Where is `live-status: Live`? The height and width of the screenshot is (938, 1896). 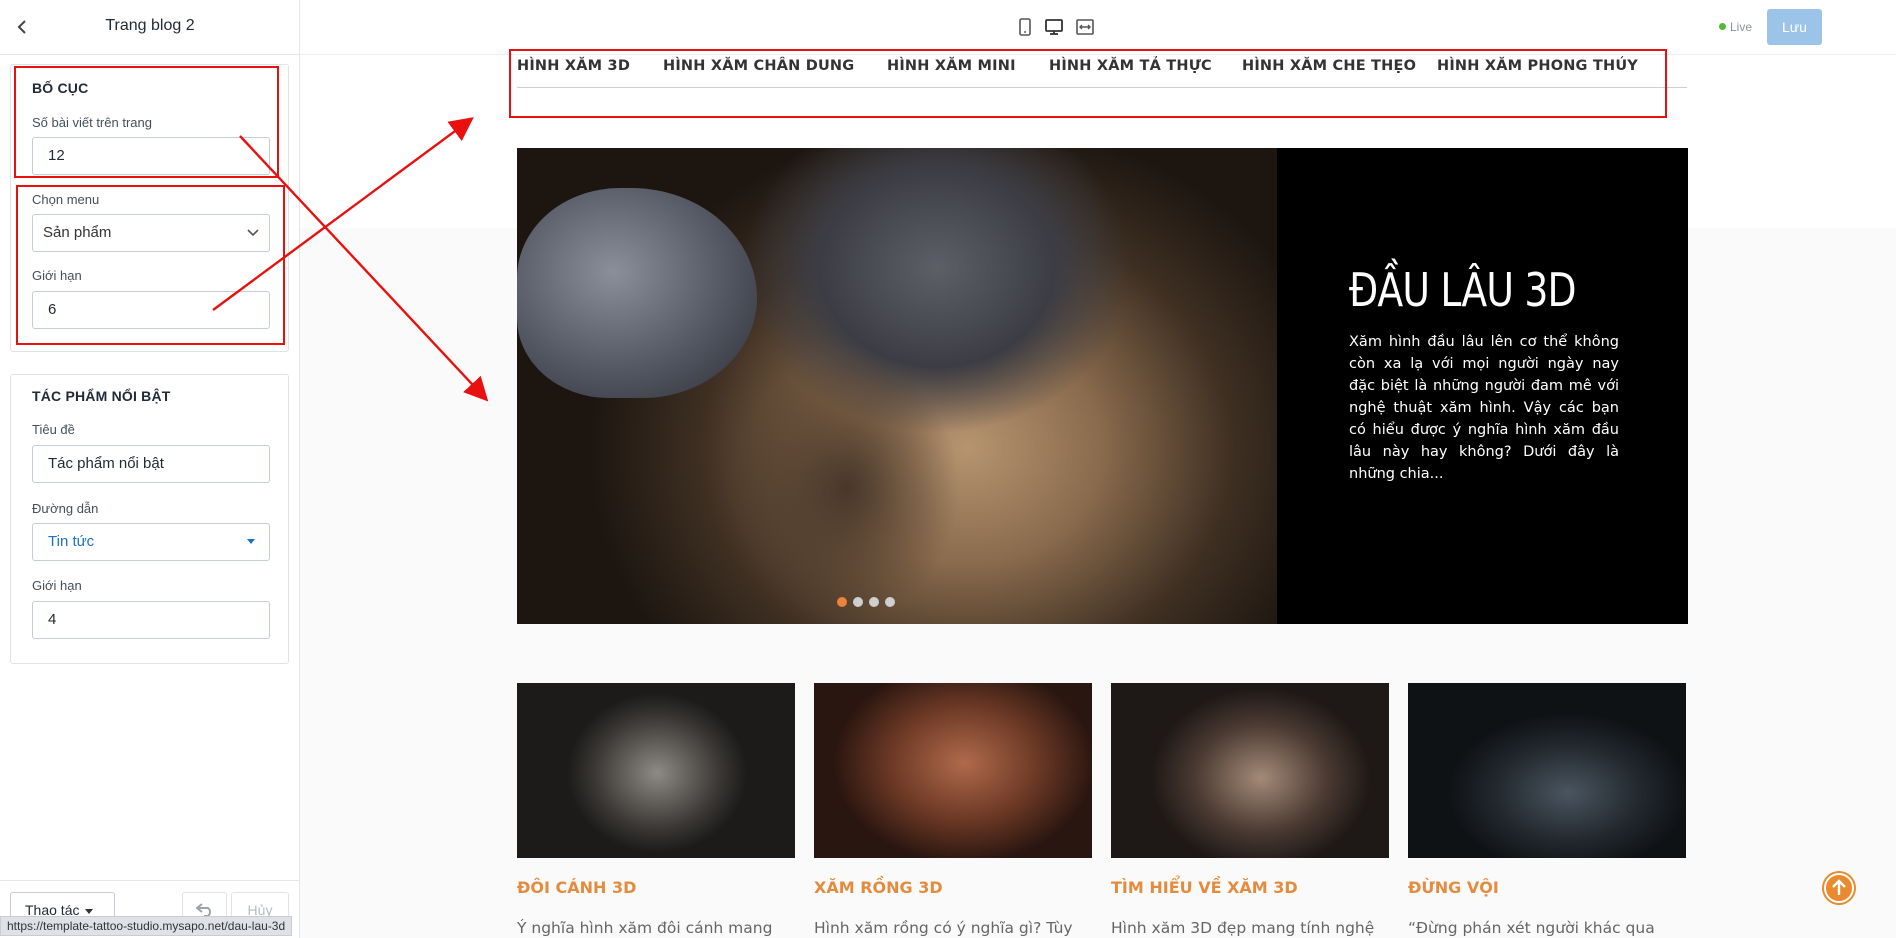 live-status: Live is located at coordinates (1735, 27).